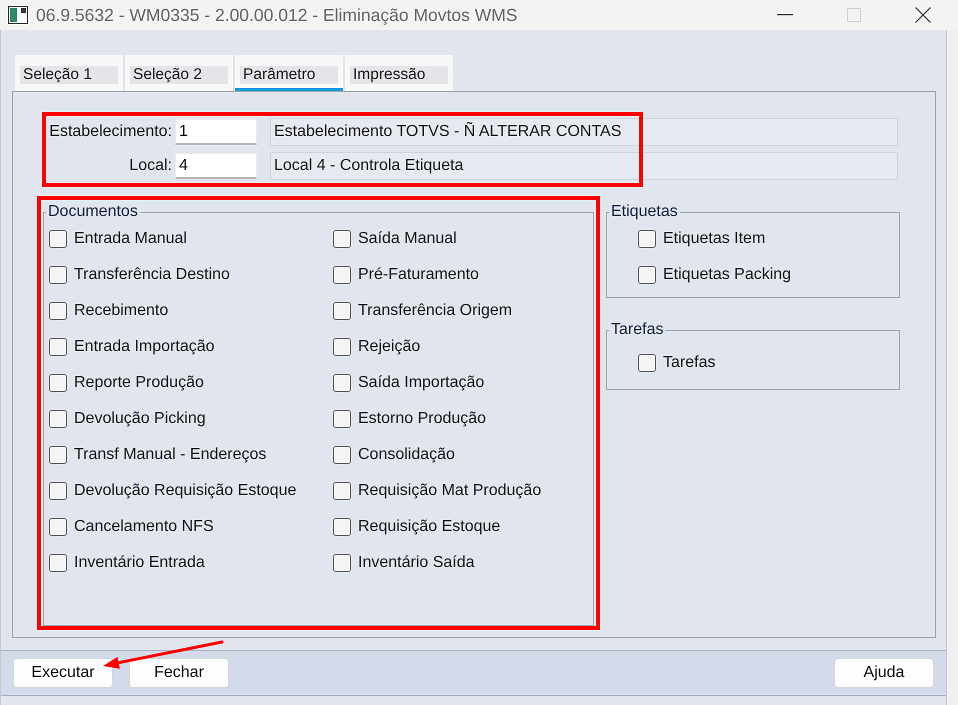 This screenshot has height=705, width=958. What do you see at coordinates (150, 166) in the screenshot?
I see `field-label: Local:` at bounding box center [150, 166].